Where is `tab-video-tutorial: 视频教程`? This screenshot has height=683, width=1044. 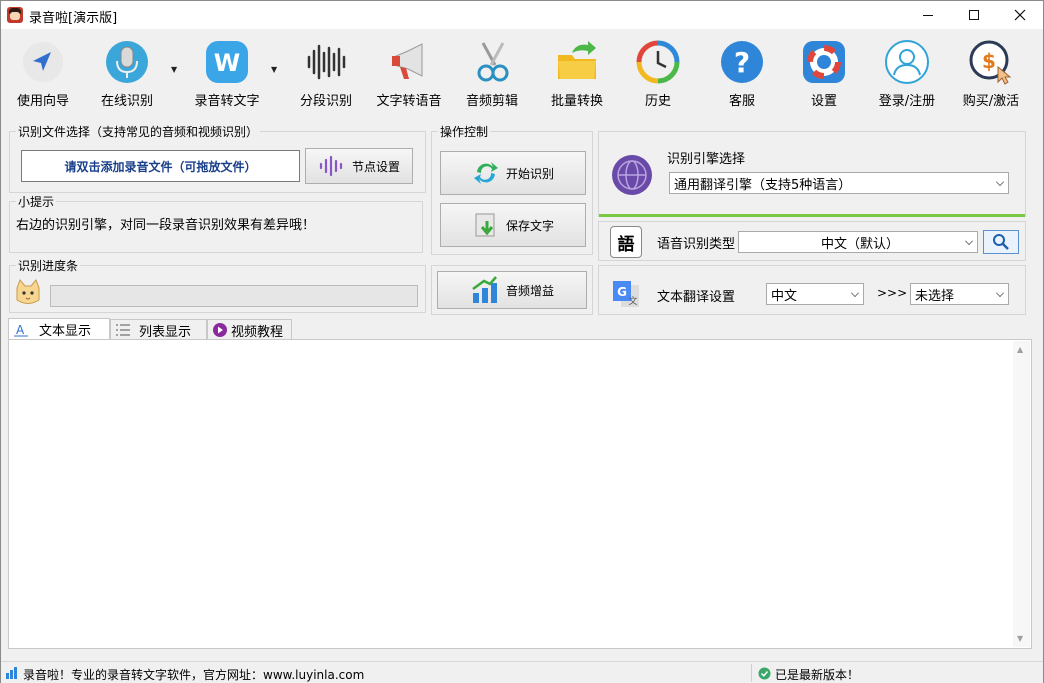
tab-video-tutorial: 视频教程 is located at coordinates (249, 329).